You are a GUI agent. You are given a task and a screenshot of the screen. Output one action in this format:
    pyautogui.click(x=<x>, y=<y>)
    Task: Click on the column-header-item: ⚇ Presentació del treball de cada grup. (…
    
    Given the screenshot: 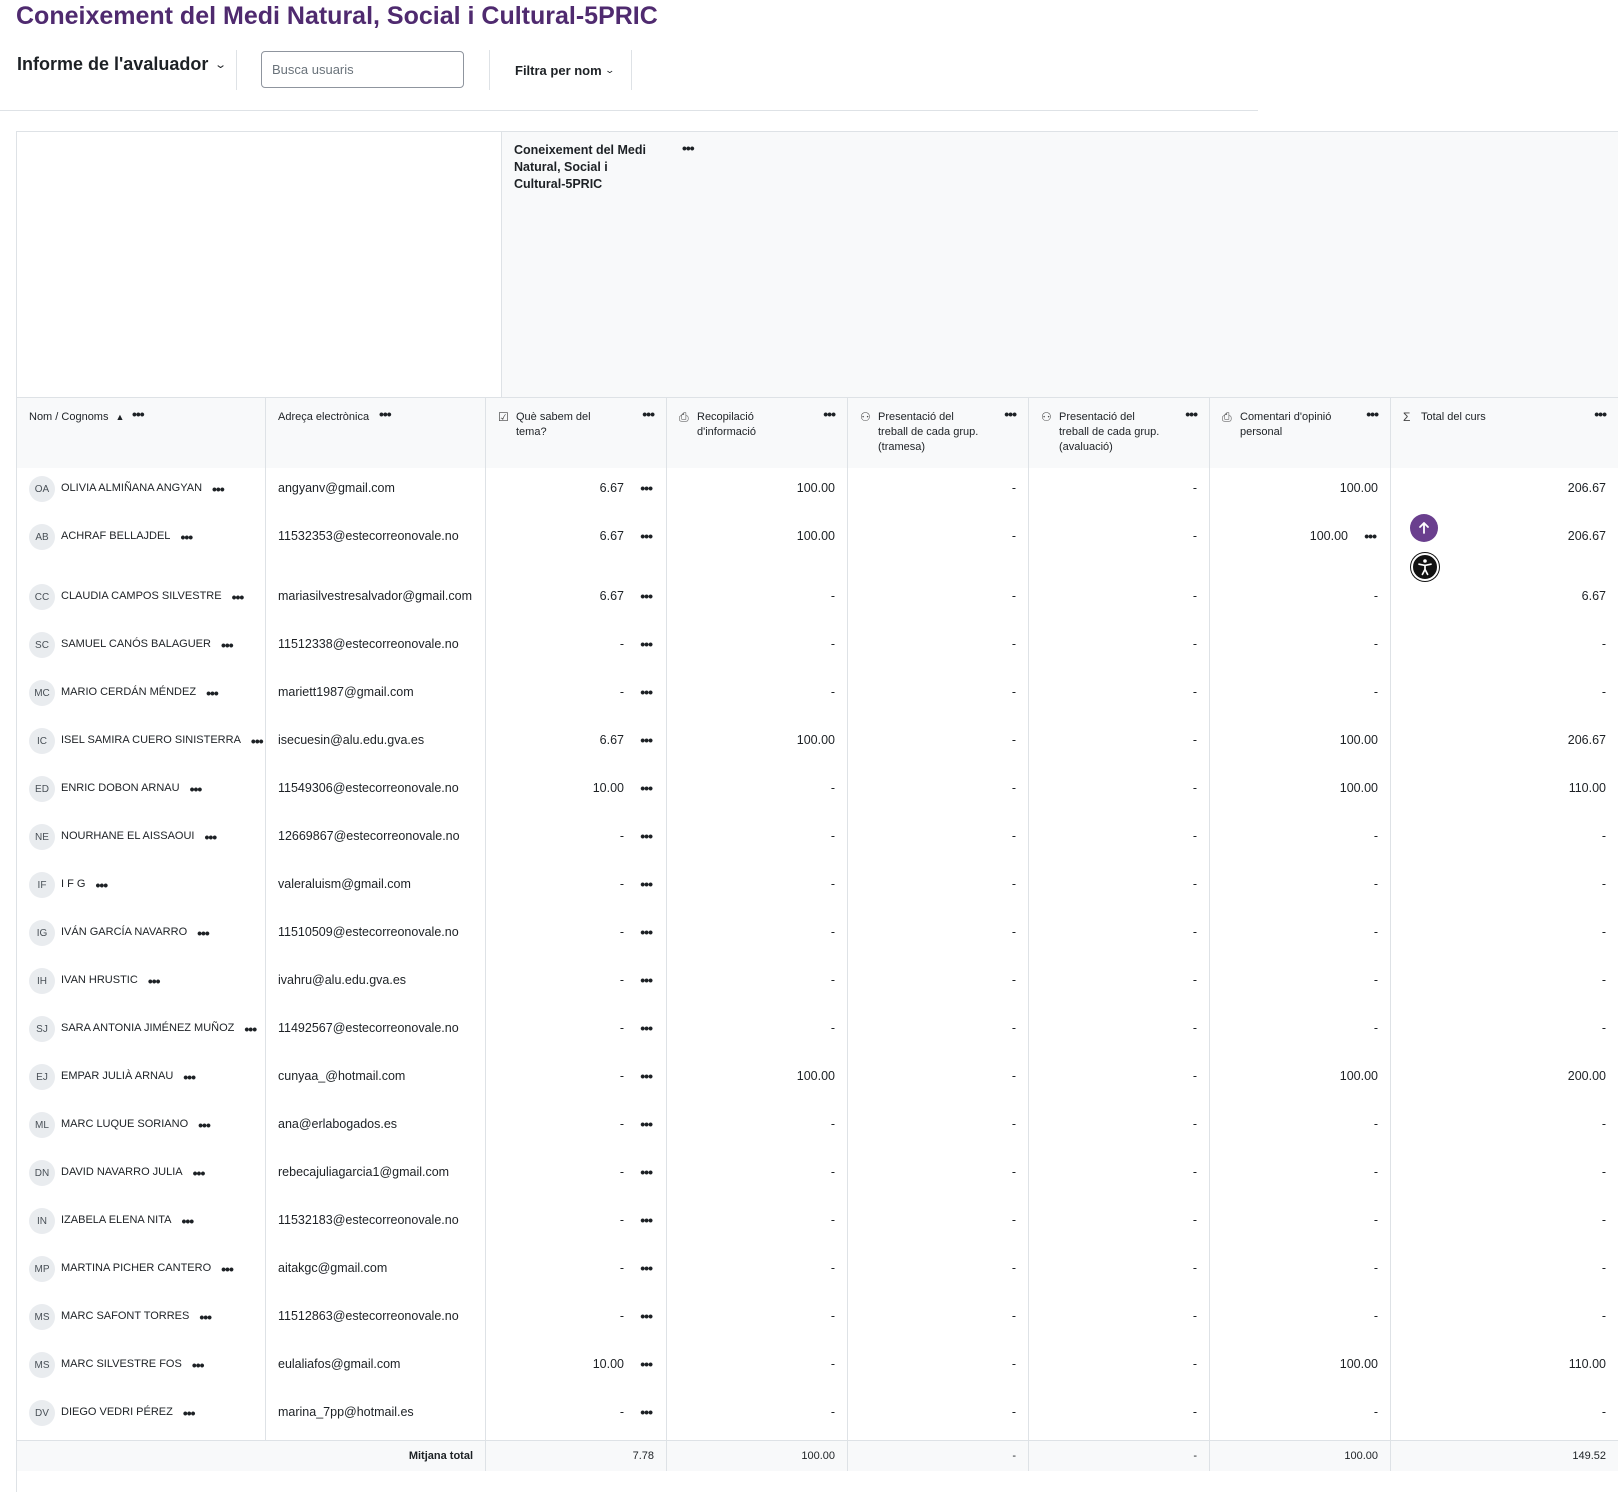 What is the action you would take?
    pyautogui.click(x=1119, y=433)
    